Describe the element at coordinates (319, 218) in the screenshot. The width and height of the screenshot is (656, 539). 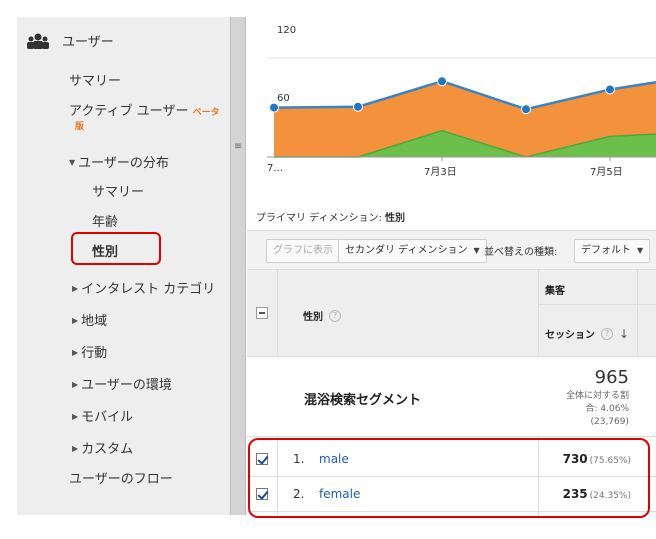
I see `primary-dimension-label: プライマリ ディメンション:` at that location.